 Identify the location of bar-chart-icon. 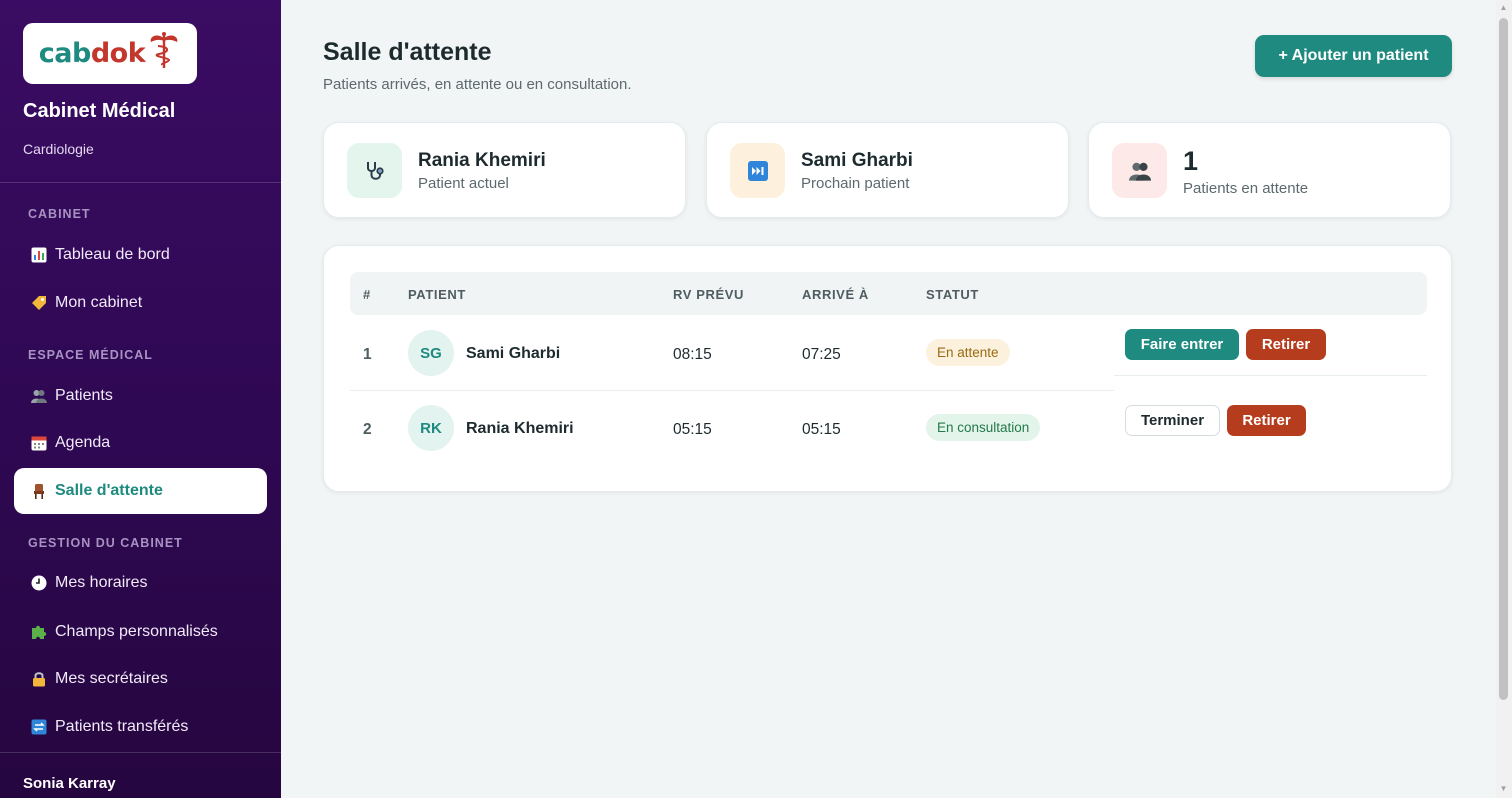
(39, 255).